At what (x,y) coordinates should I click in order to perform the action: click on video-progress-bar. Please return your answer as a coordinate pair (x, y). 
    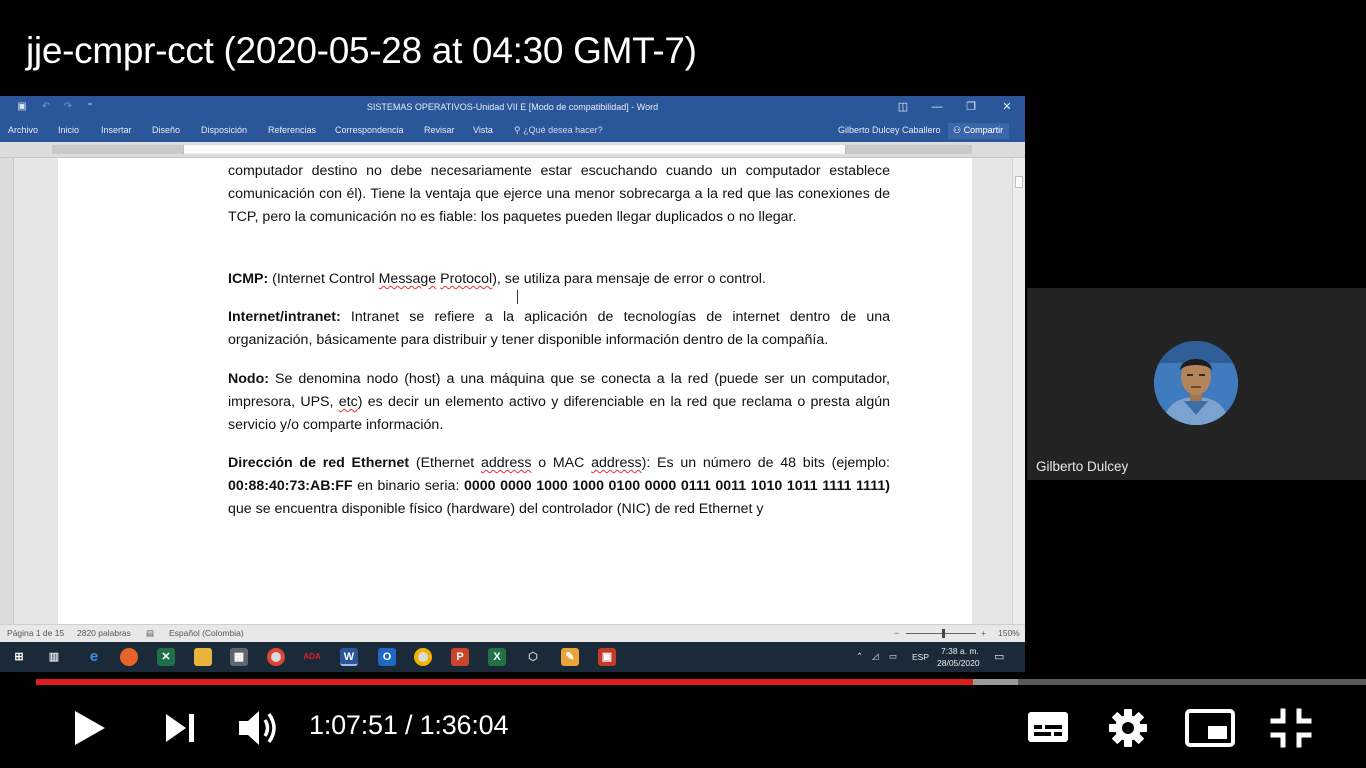
    Looking at the image, I should click on (701, 682).